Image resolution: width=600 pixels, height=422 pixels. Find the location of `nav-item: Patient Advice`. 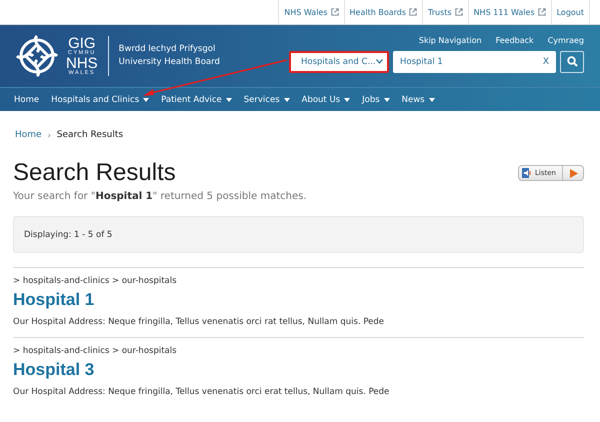

nav-item: Patient Advice is located at coordinates (196, 99).